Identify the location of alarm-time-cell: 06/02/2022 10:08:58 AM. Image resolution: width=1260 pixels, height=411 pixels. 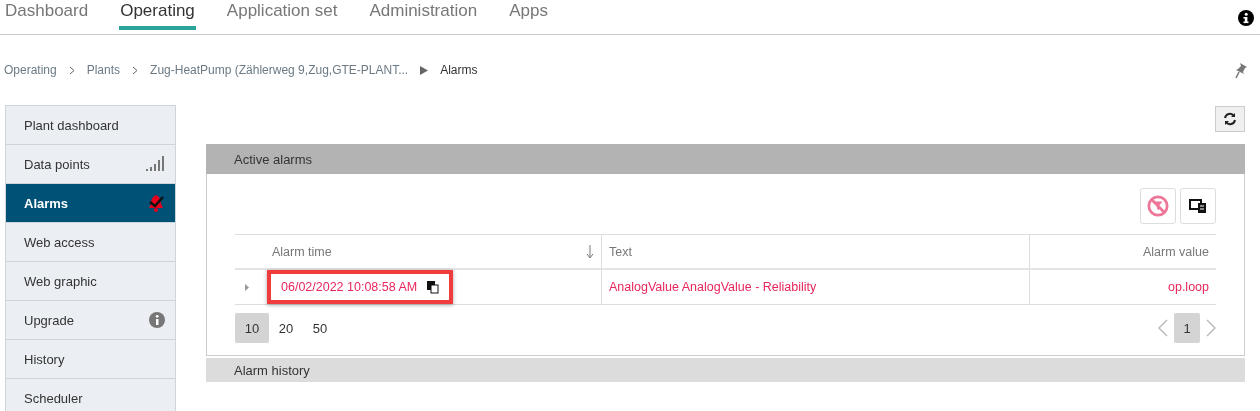
(360, 287).